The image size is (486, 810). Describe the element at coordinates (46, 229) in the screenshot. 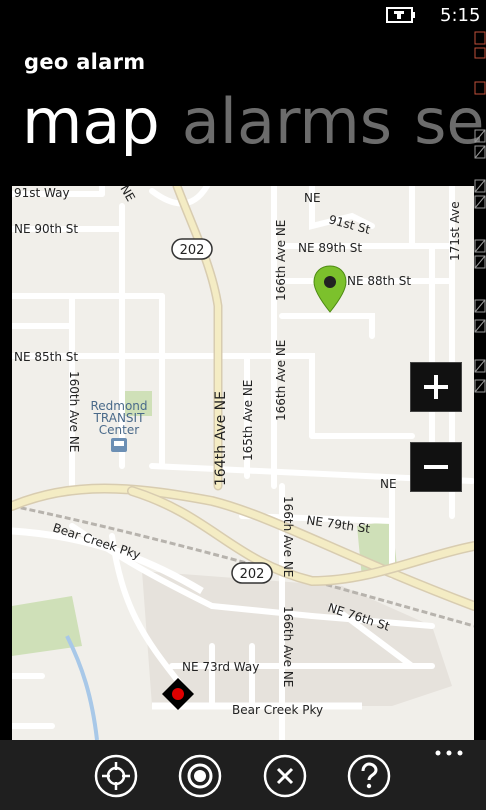

I see `label-ne-90th-st: NE 90th St` at that location.